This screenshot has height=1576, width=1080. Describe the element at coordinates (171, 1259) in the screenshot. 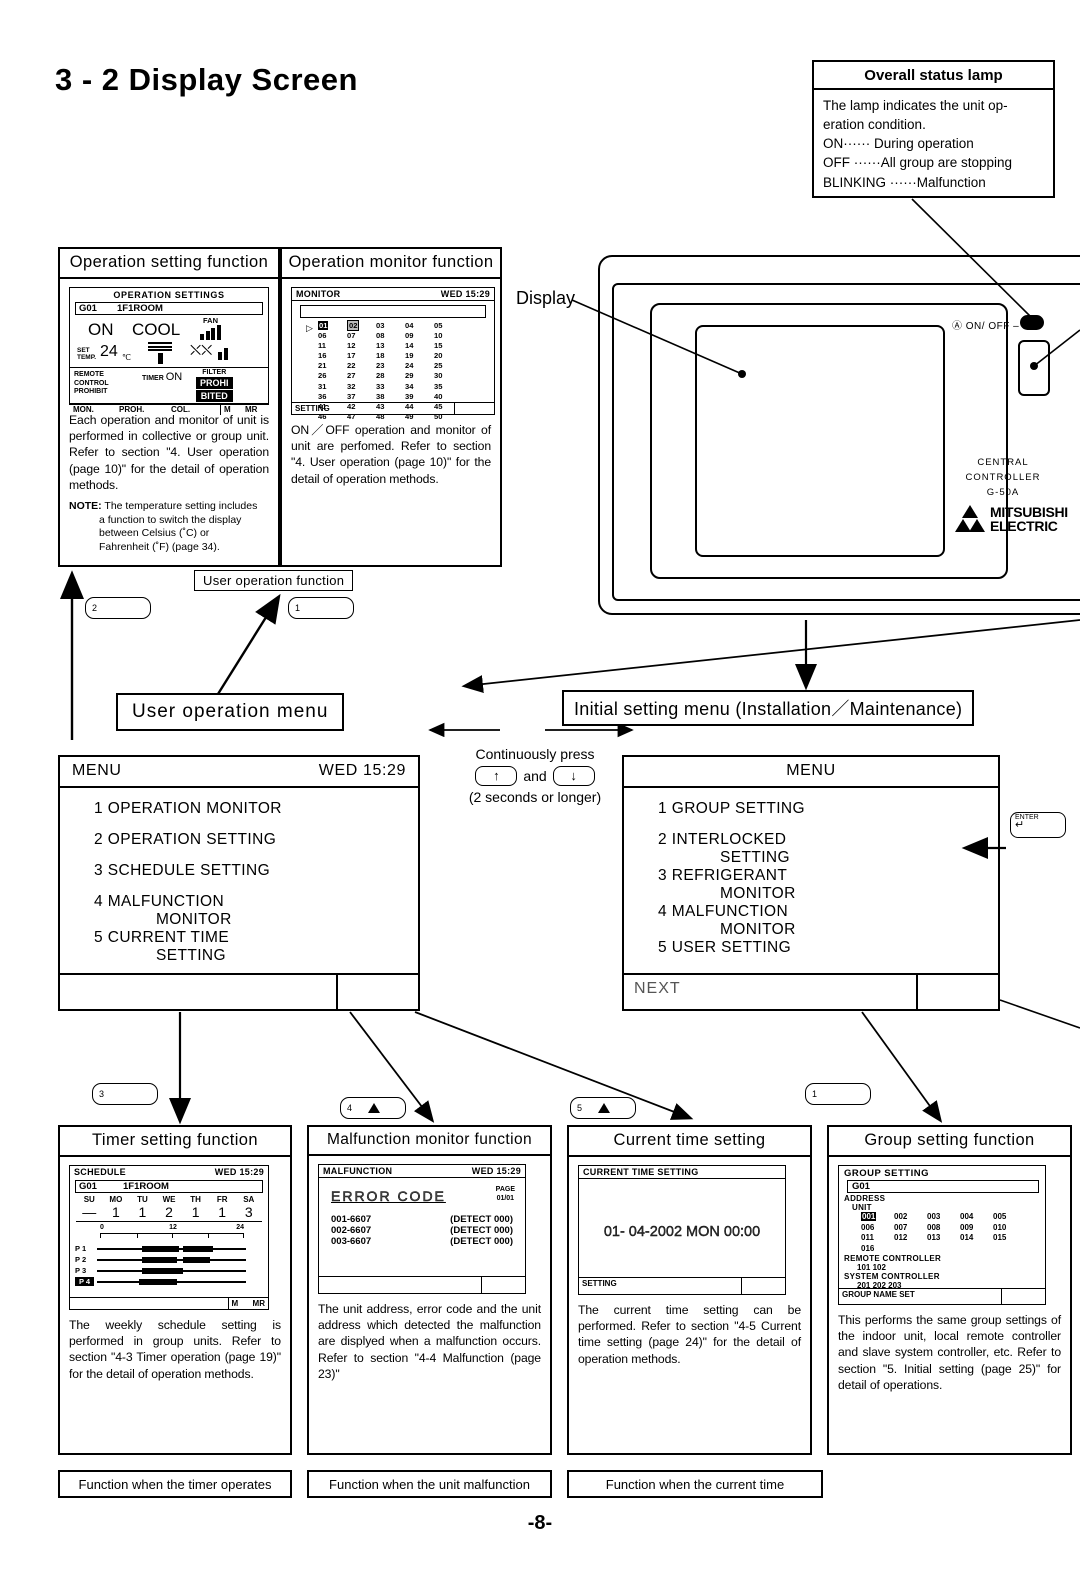

I see `pattern-row-p2: P 2` at that location.